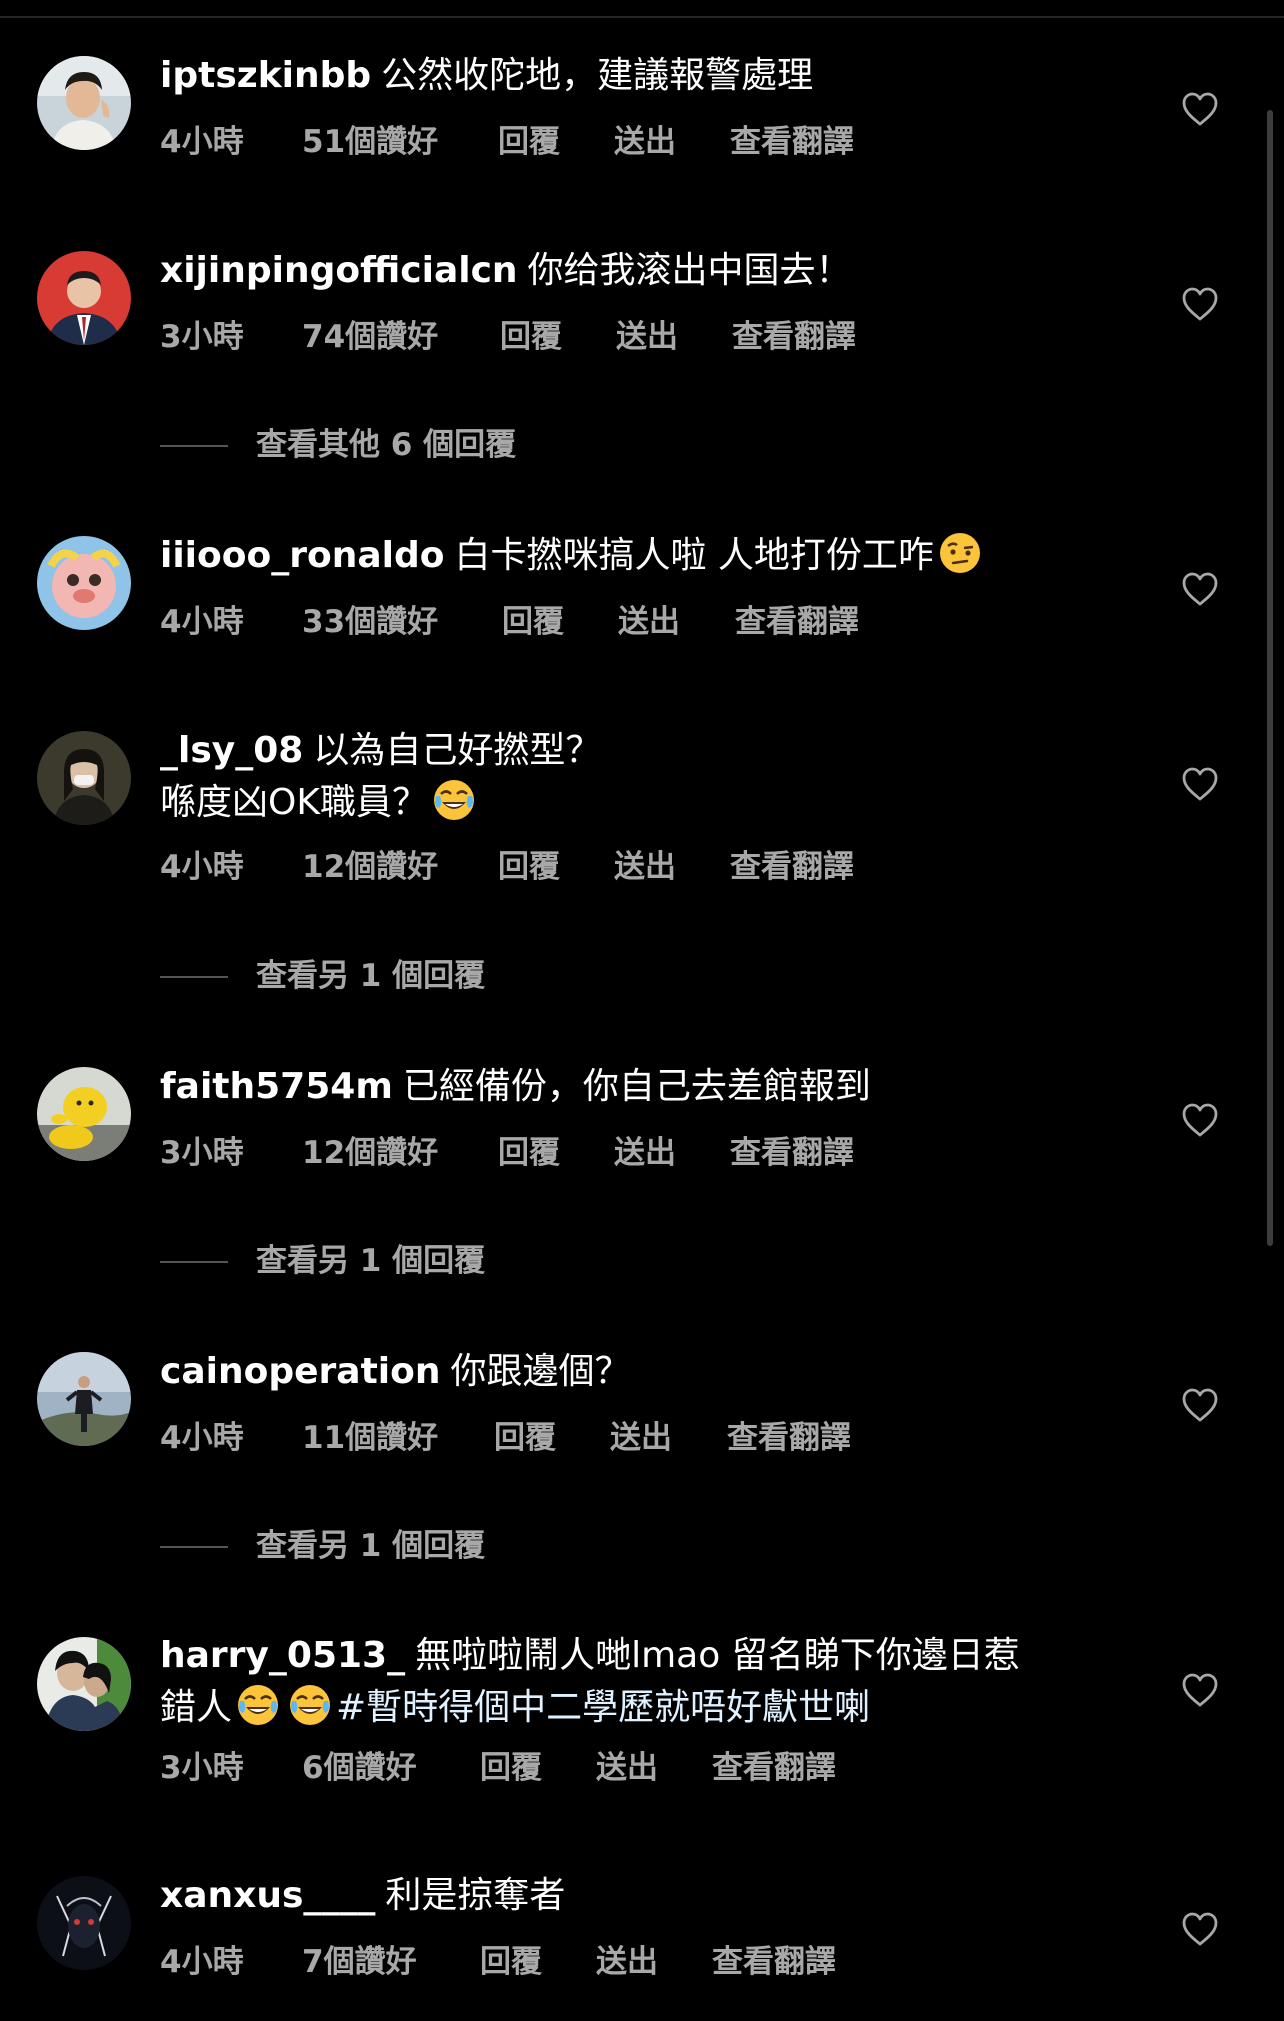  I want to click on comment-text: iptszkinbb 公然收陀地，建議報警處理, so click(640, 76).